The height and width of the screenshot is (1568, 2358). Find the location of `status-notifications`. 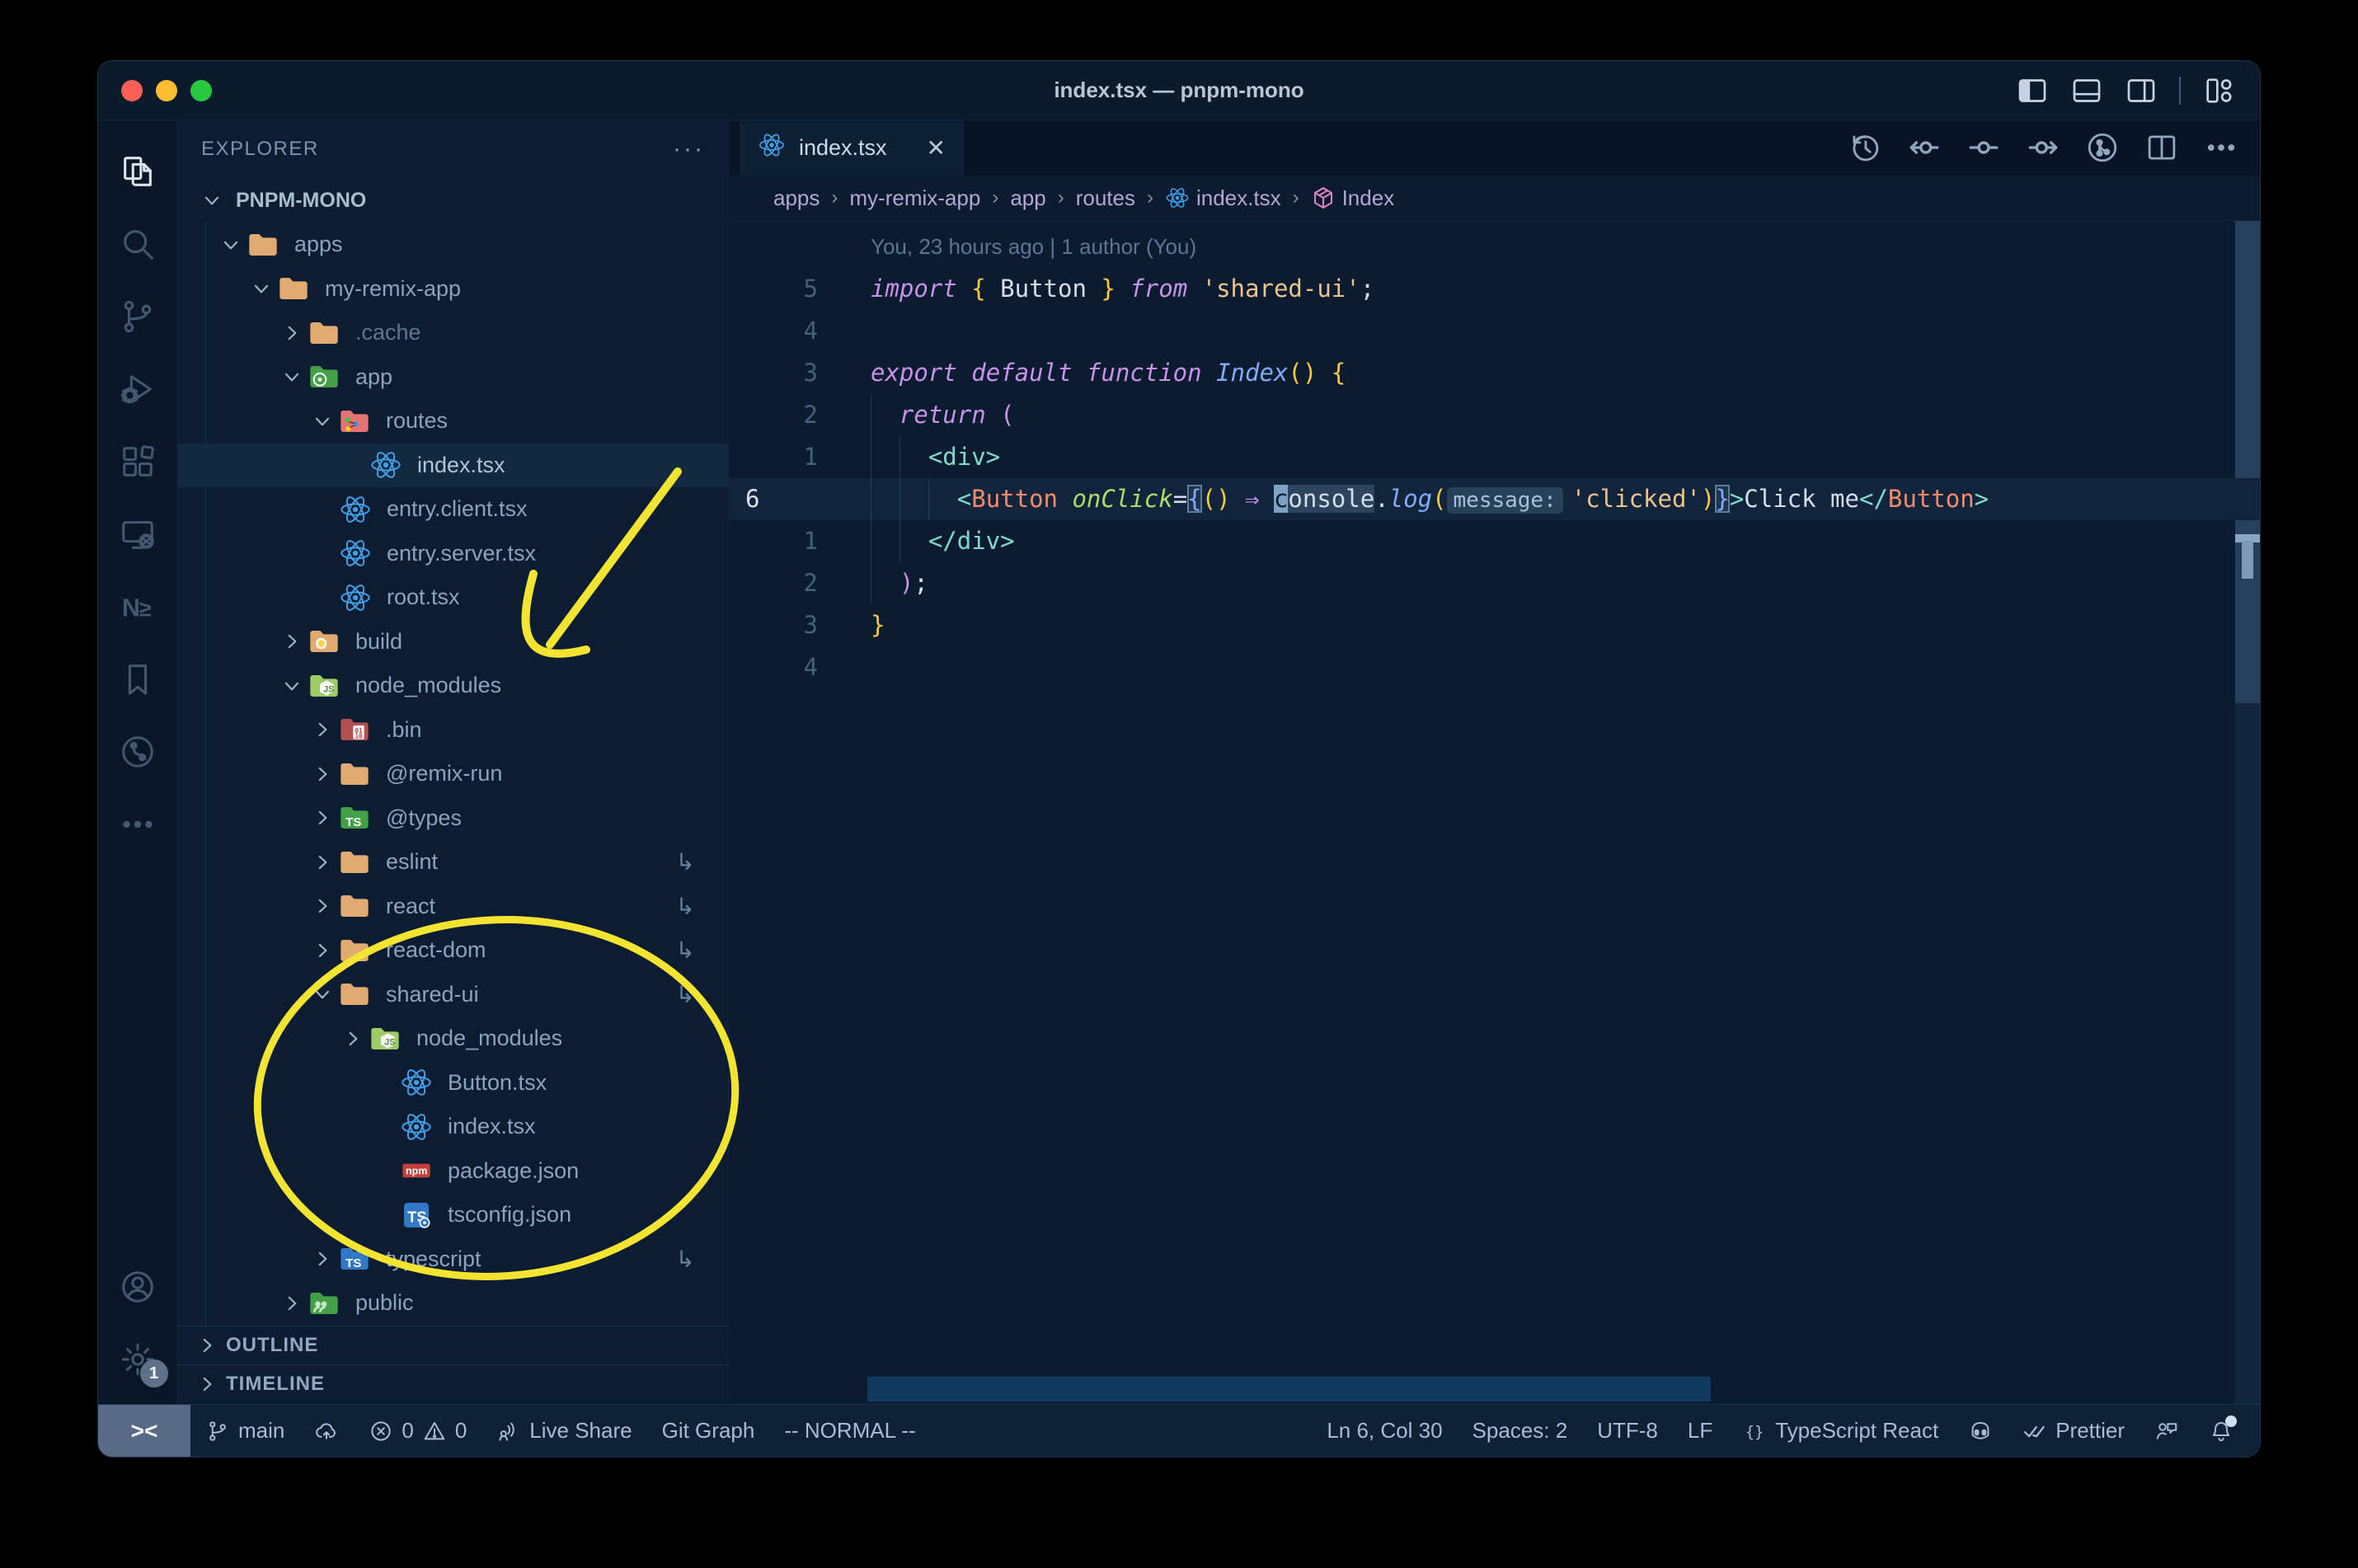

status-notifications is located at coordinates (2221, 1431).